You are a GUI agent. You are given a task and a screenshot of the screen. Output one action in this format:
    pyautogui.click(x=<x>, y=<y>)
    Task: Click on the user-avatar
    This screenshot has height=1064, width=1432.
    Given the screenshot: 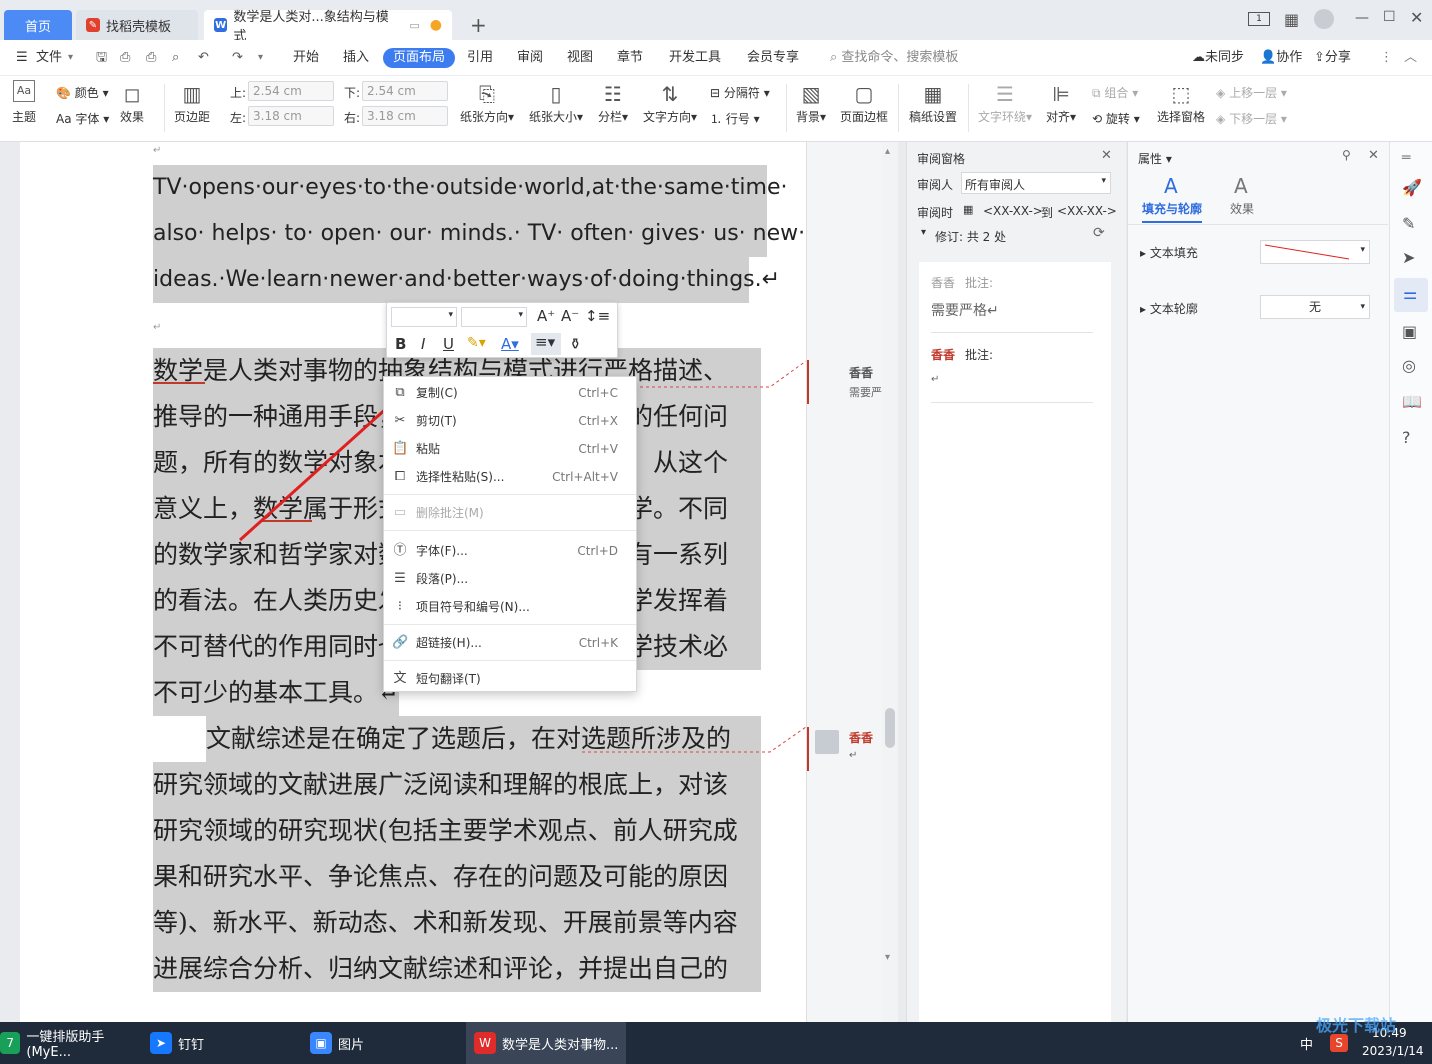 What is the action you would take?
    pyautogui.click(x=1324, y=19)
    